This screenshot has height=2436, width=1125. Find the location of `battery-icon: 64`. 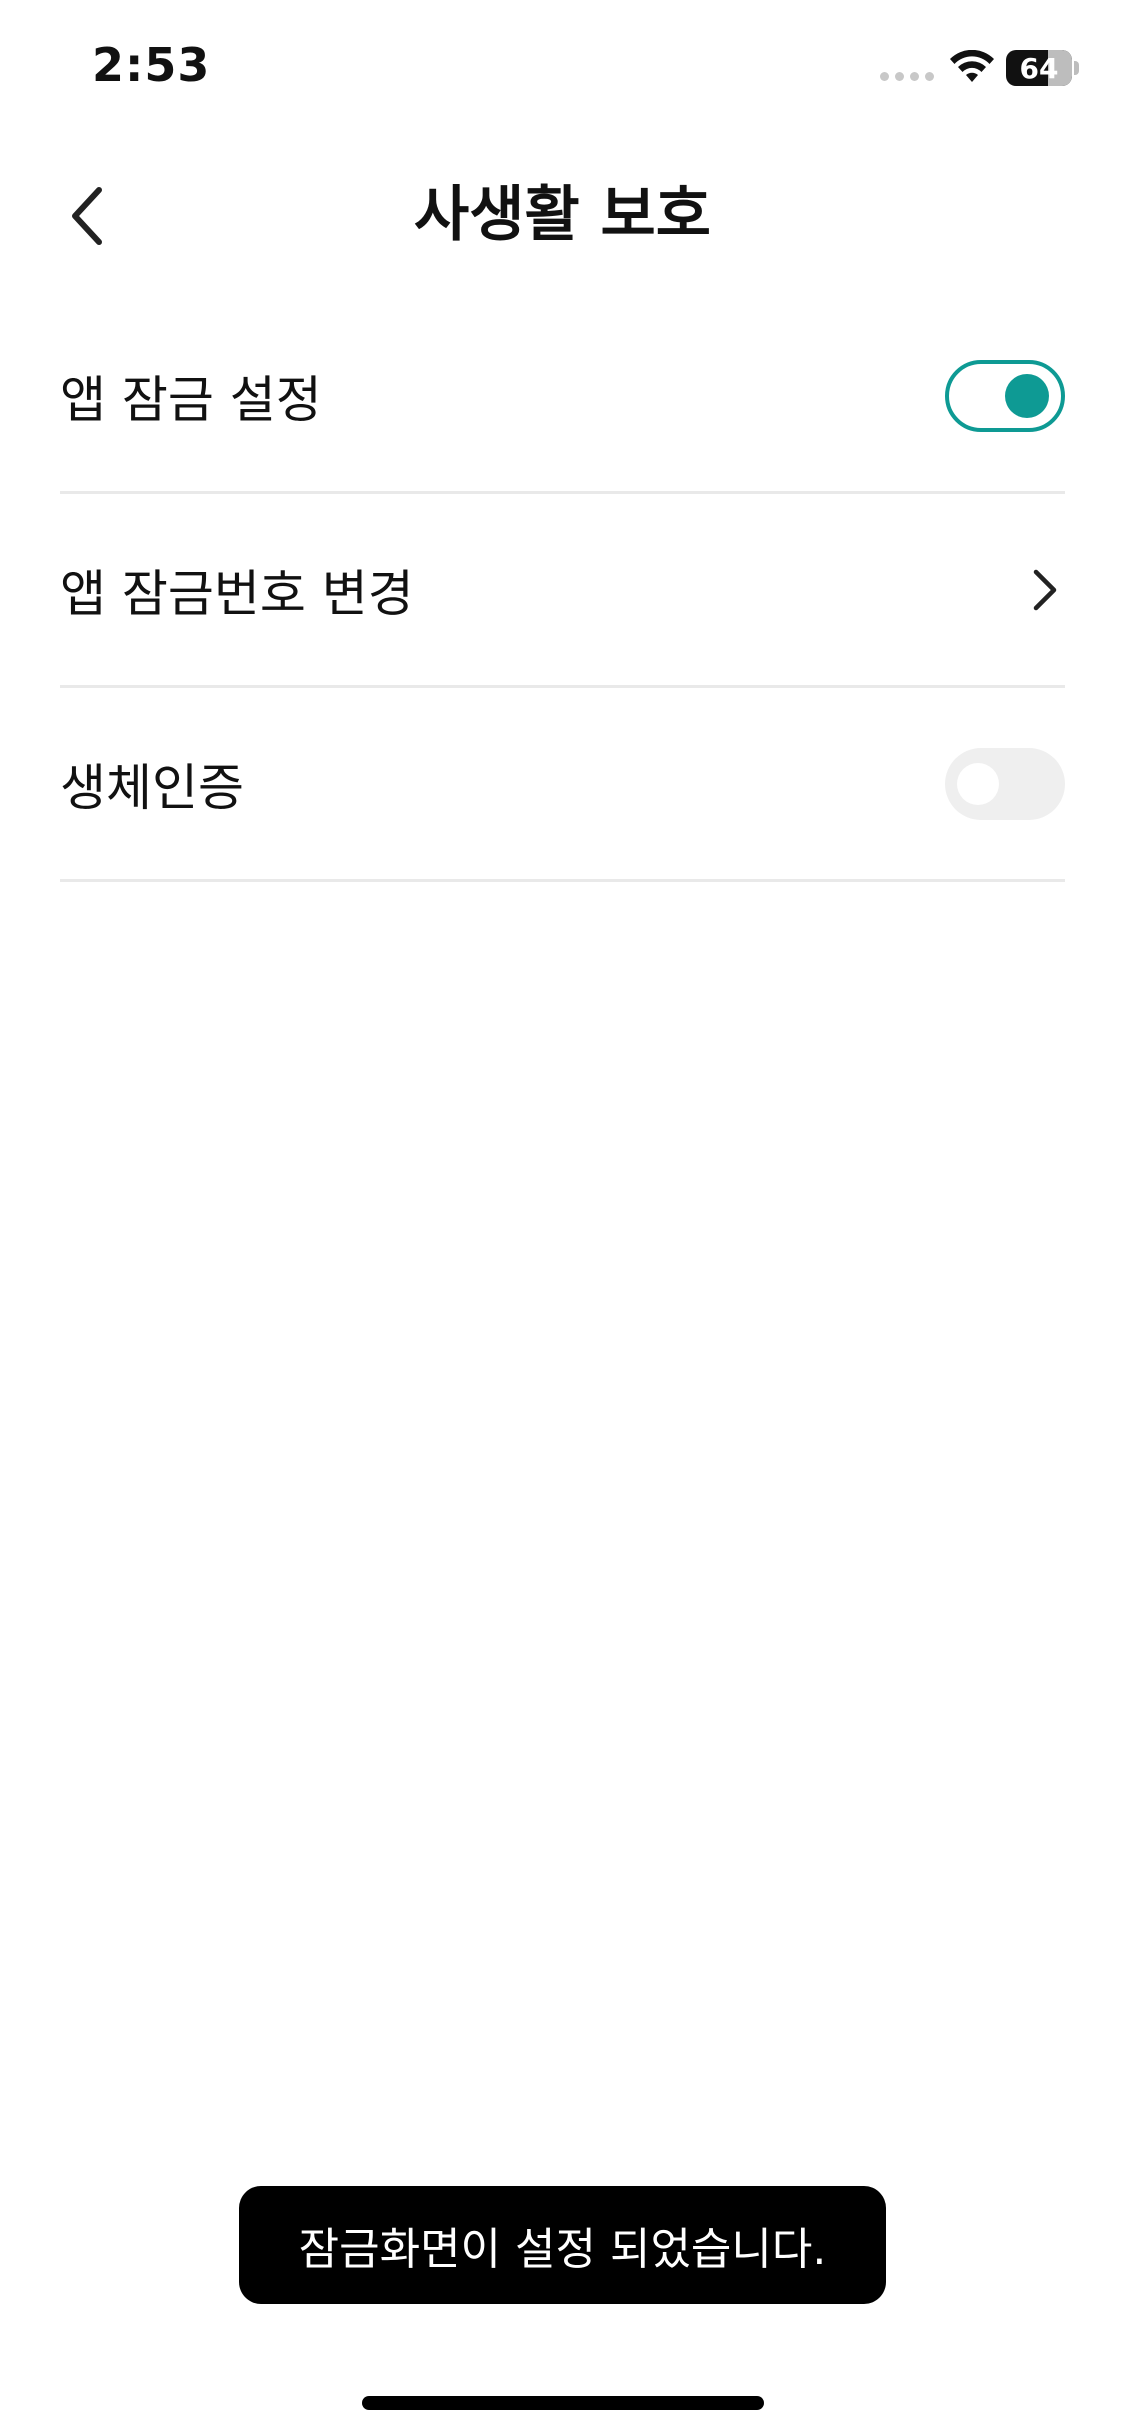

battery-icon: 64 is located at coordinates (1039, 68).